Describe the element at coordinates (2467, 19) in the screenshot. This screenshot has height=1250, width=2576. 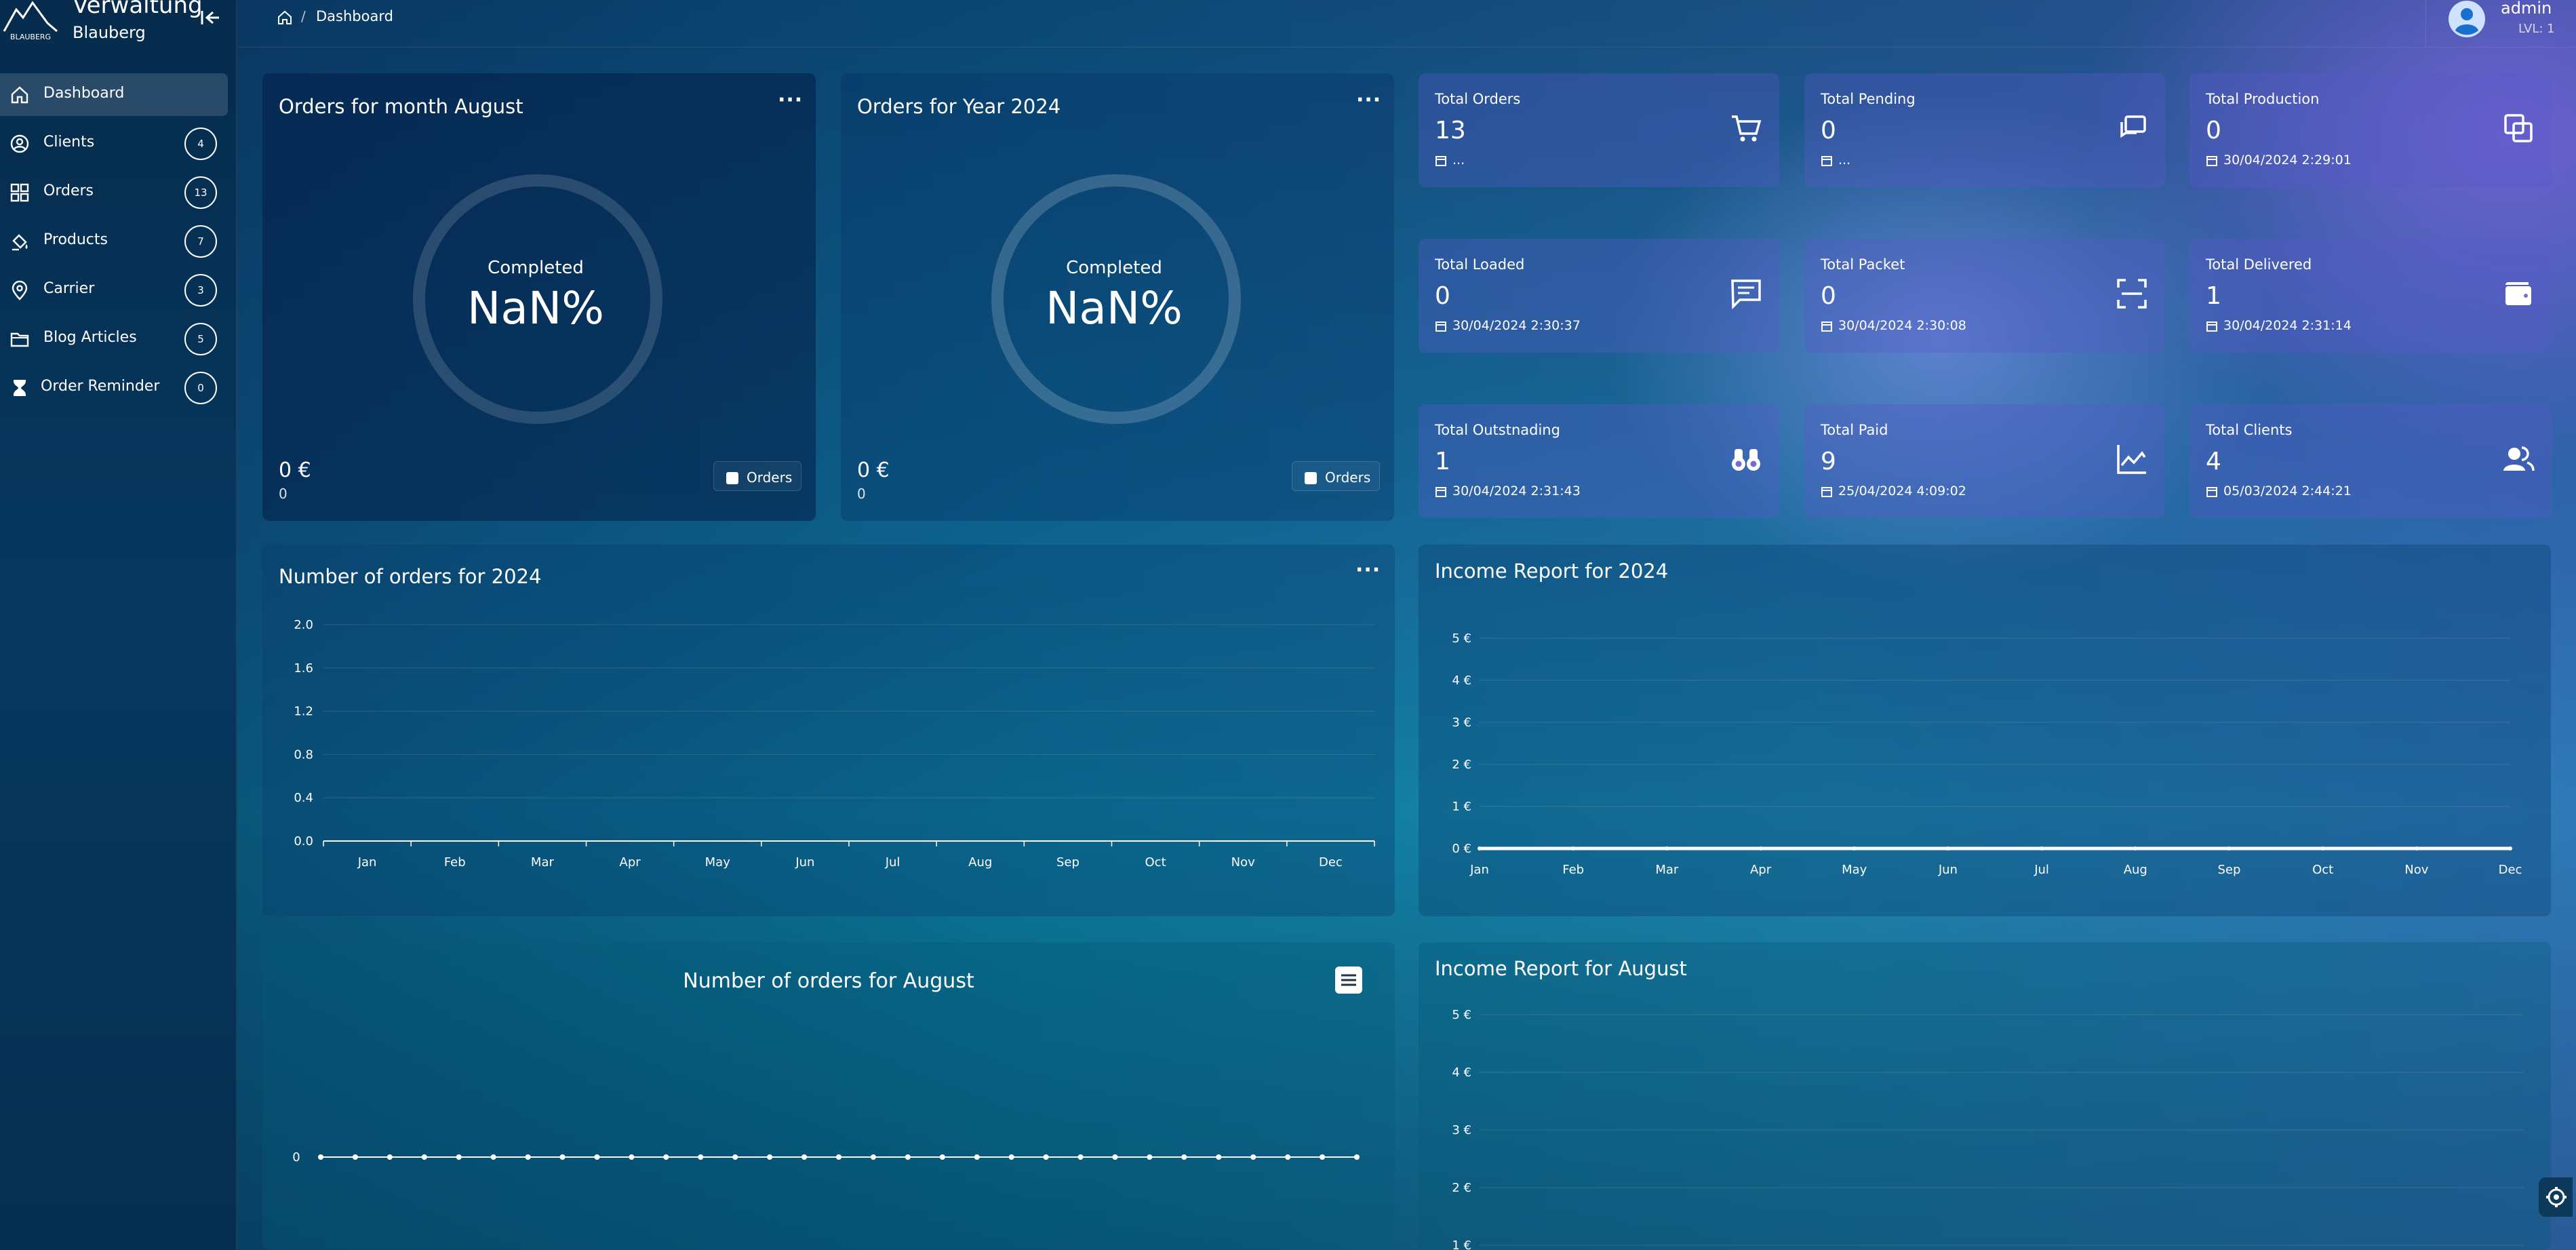
I see `avatar-icon` at that location.